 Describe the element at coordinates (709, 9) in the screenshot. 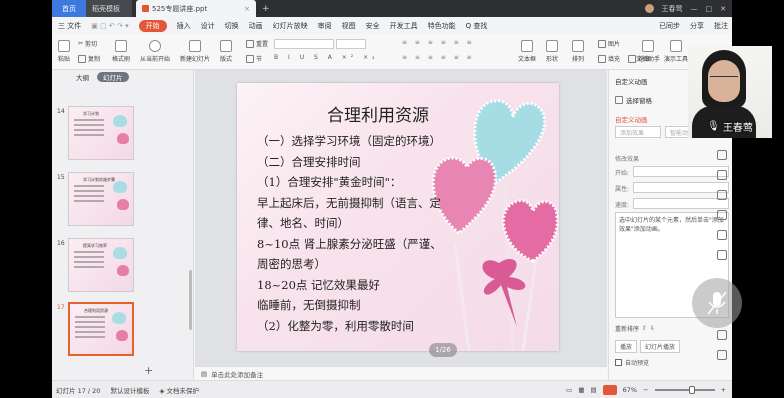

I see `maximize-icon: □` at that location.